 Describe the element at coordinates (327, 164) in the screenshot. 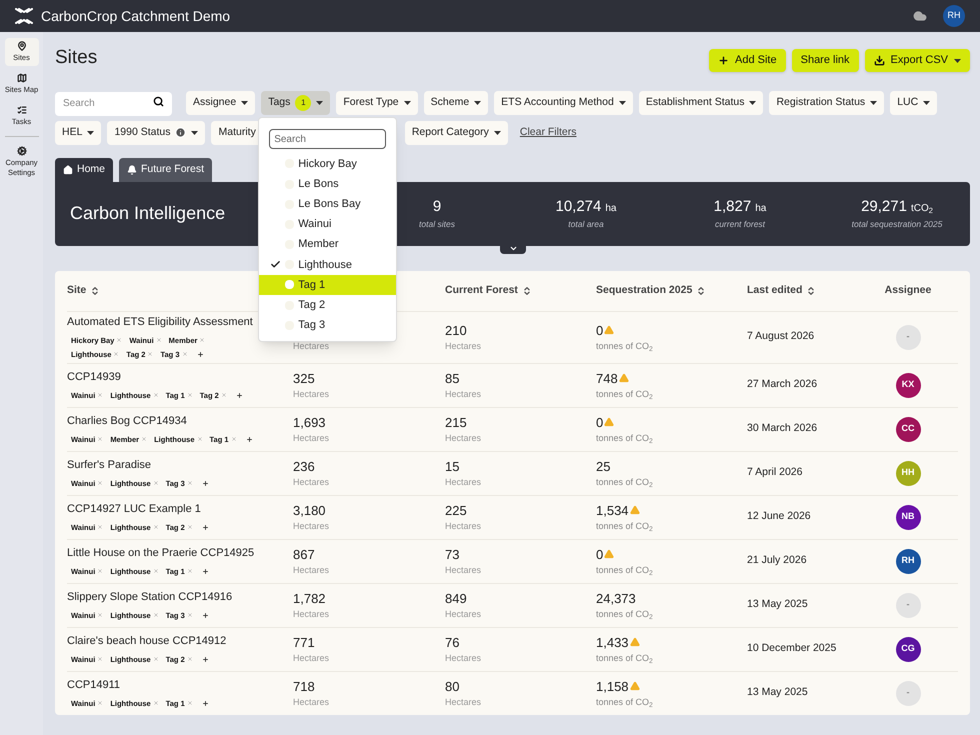

I see `tag-option: Hickory Bay` at that location.